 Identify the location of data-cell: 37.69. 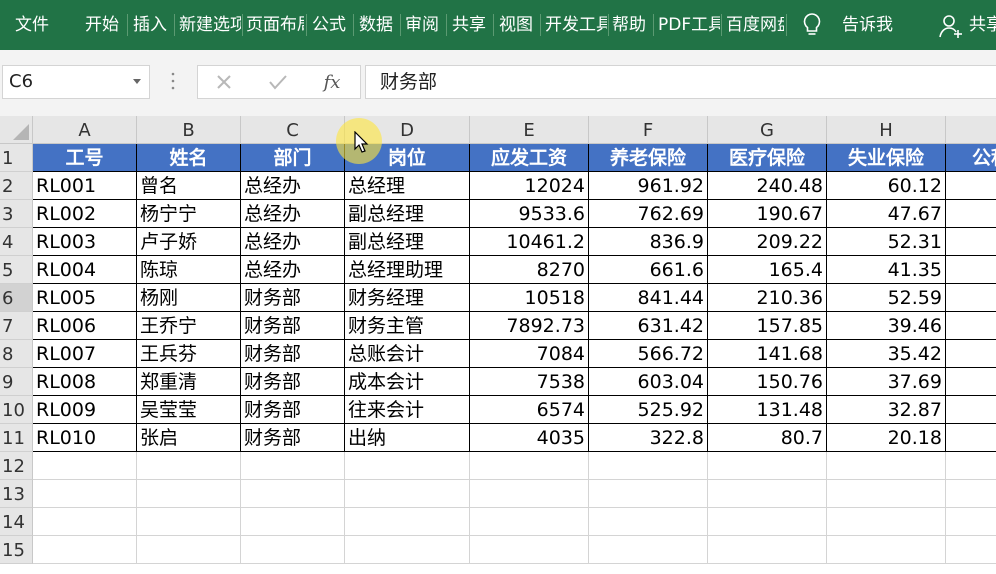
(886, 382).